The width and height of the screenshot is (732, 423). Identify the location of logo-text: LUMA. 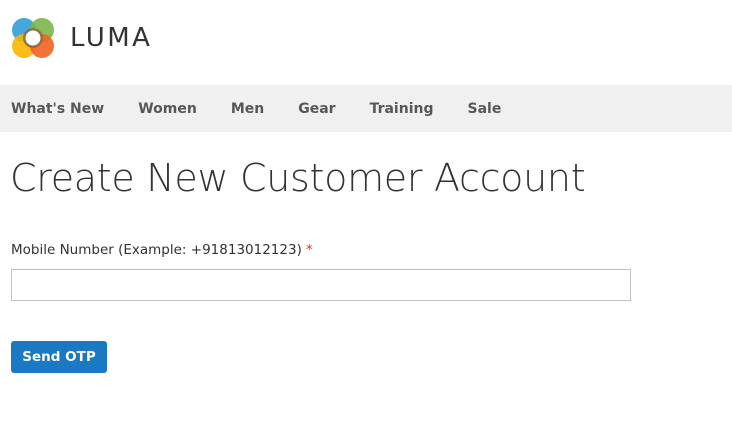
(111, 38).